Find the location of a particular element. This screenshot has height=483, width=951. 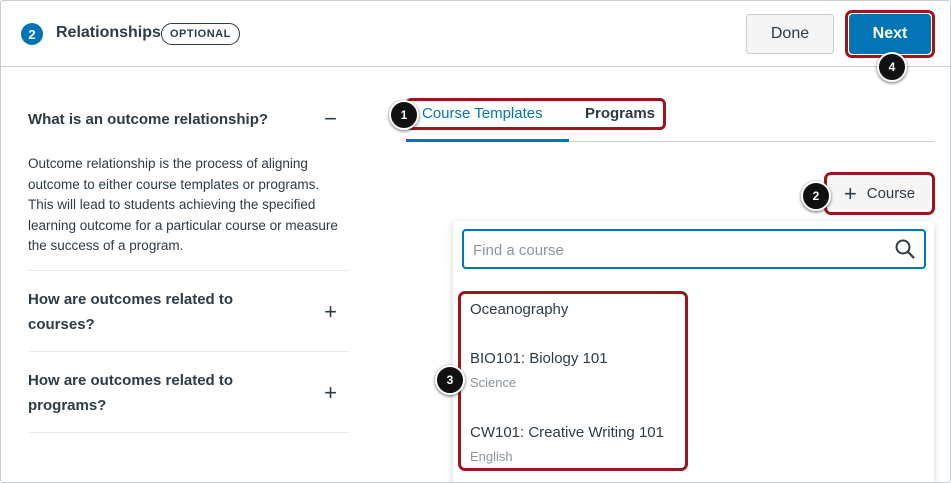

done-button: Done is located at coordinates (790, 34).